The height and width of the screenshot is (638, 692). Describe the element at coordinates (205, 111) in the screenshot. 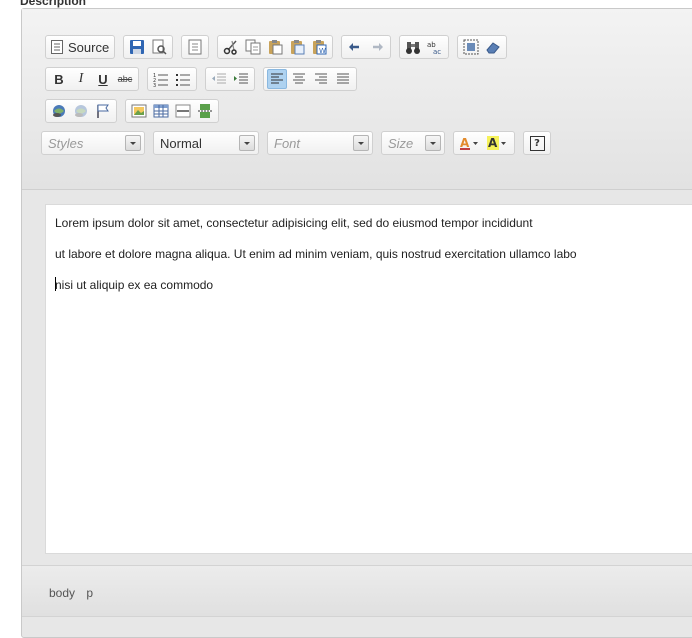

I see `page-break-button` at that location.